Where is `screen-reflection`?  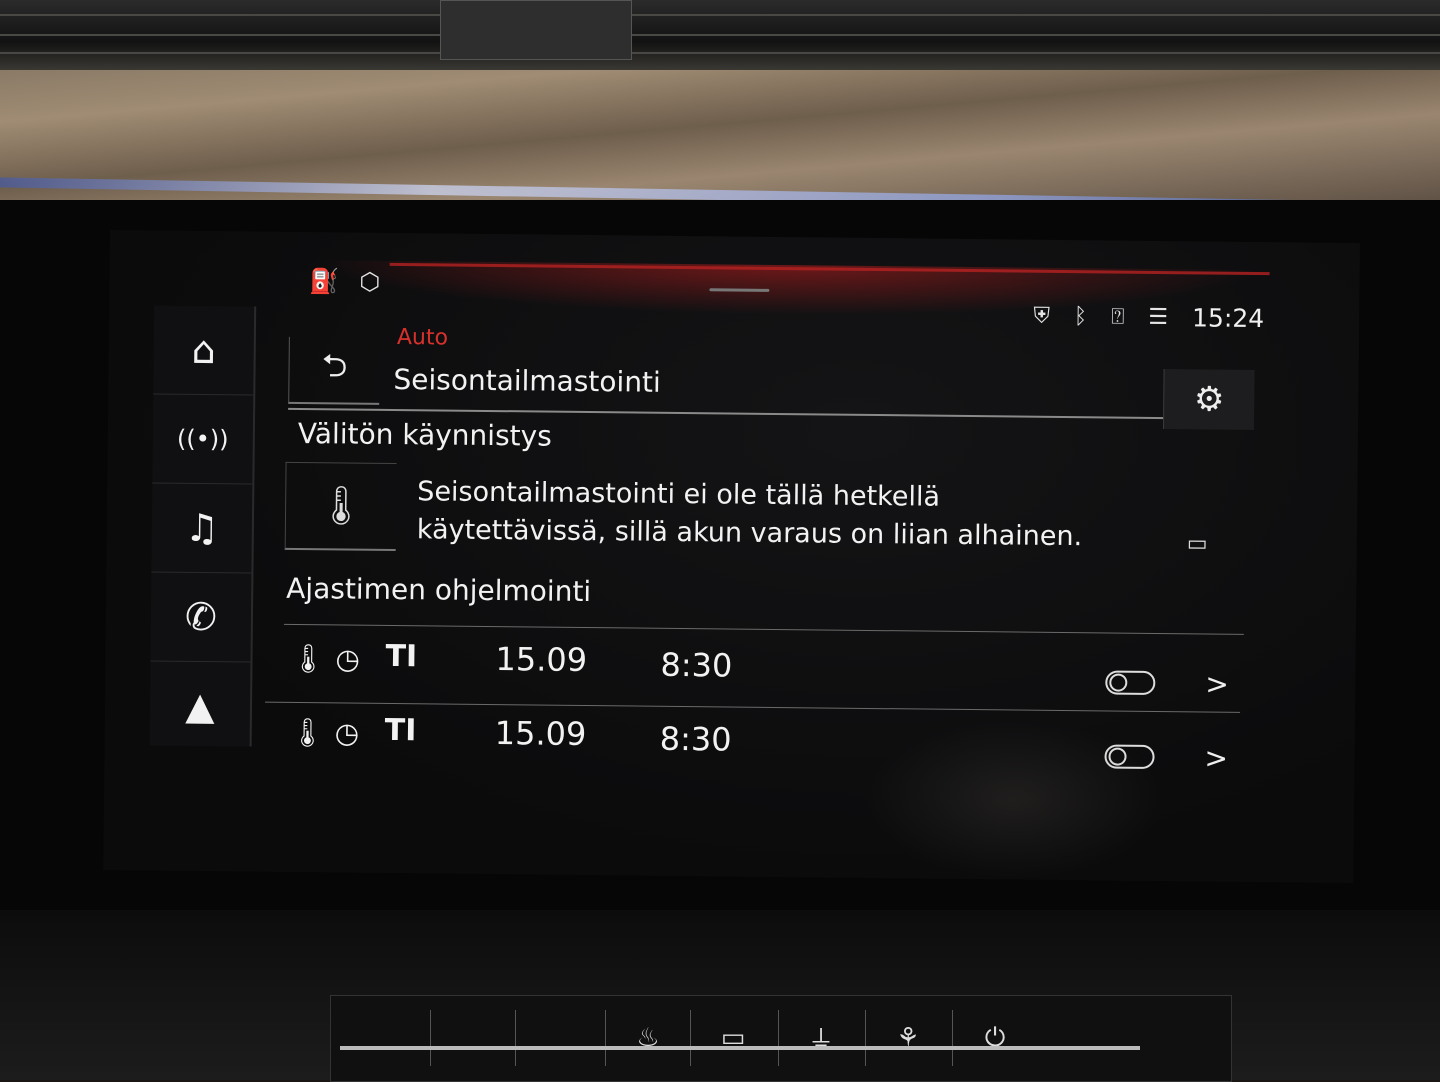 screen-reflection is located at coordinates (1014, 799).